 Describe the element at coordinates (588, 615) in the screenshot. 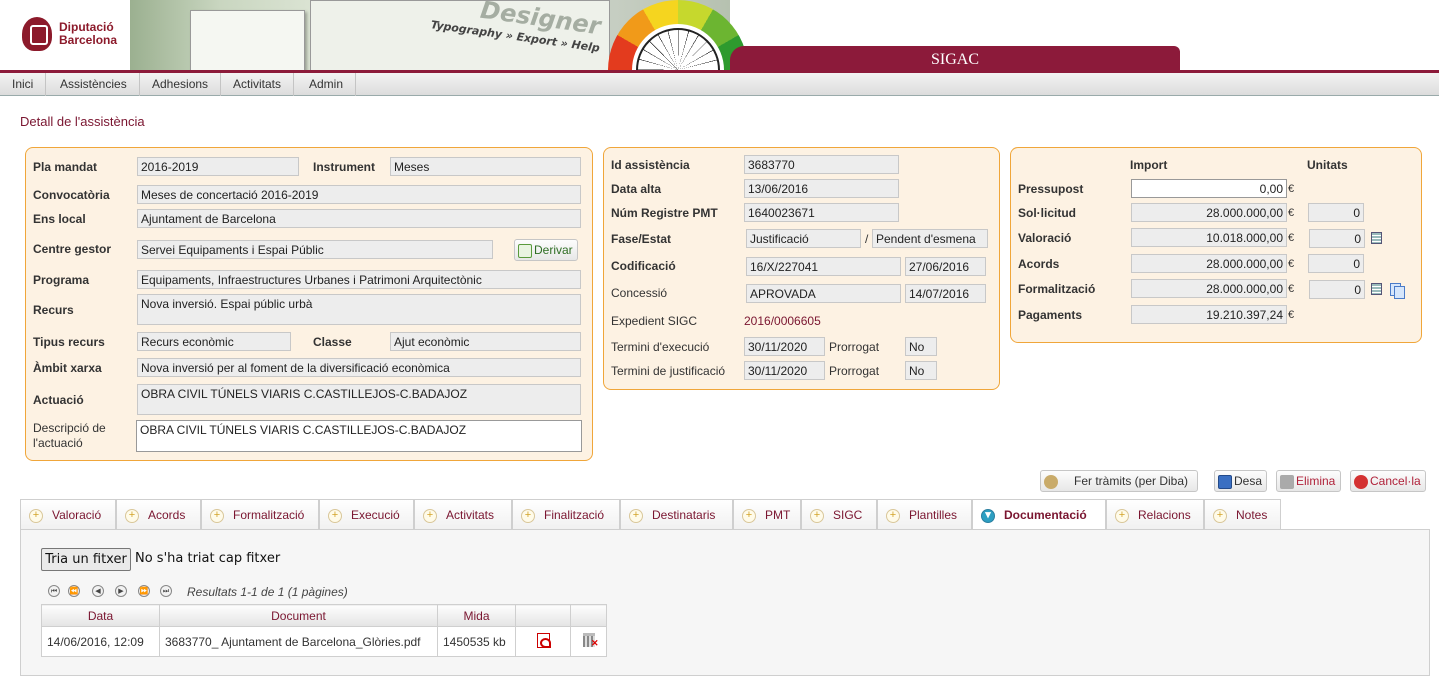

I see `col-delete` at that location.